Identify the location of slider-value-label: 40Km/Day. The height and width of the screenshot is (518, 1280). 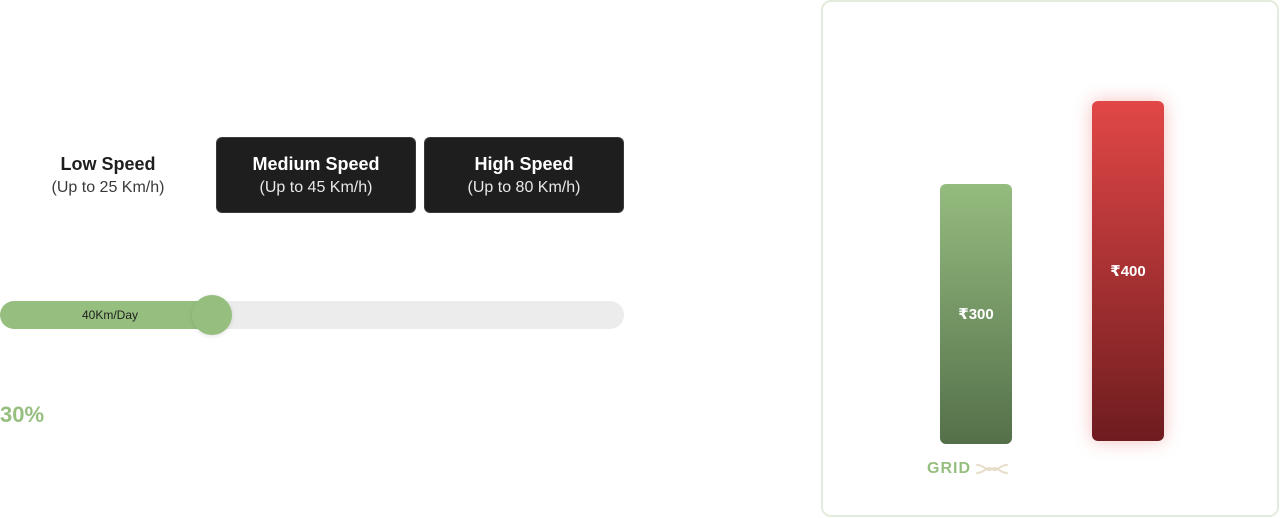
(110, 315).